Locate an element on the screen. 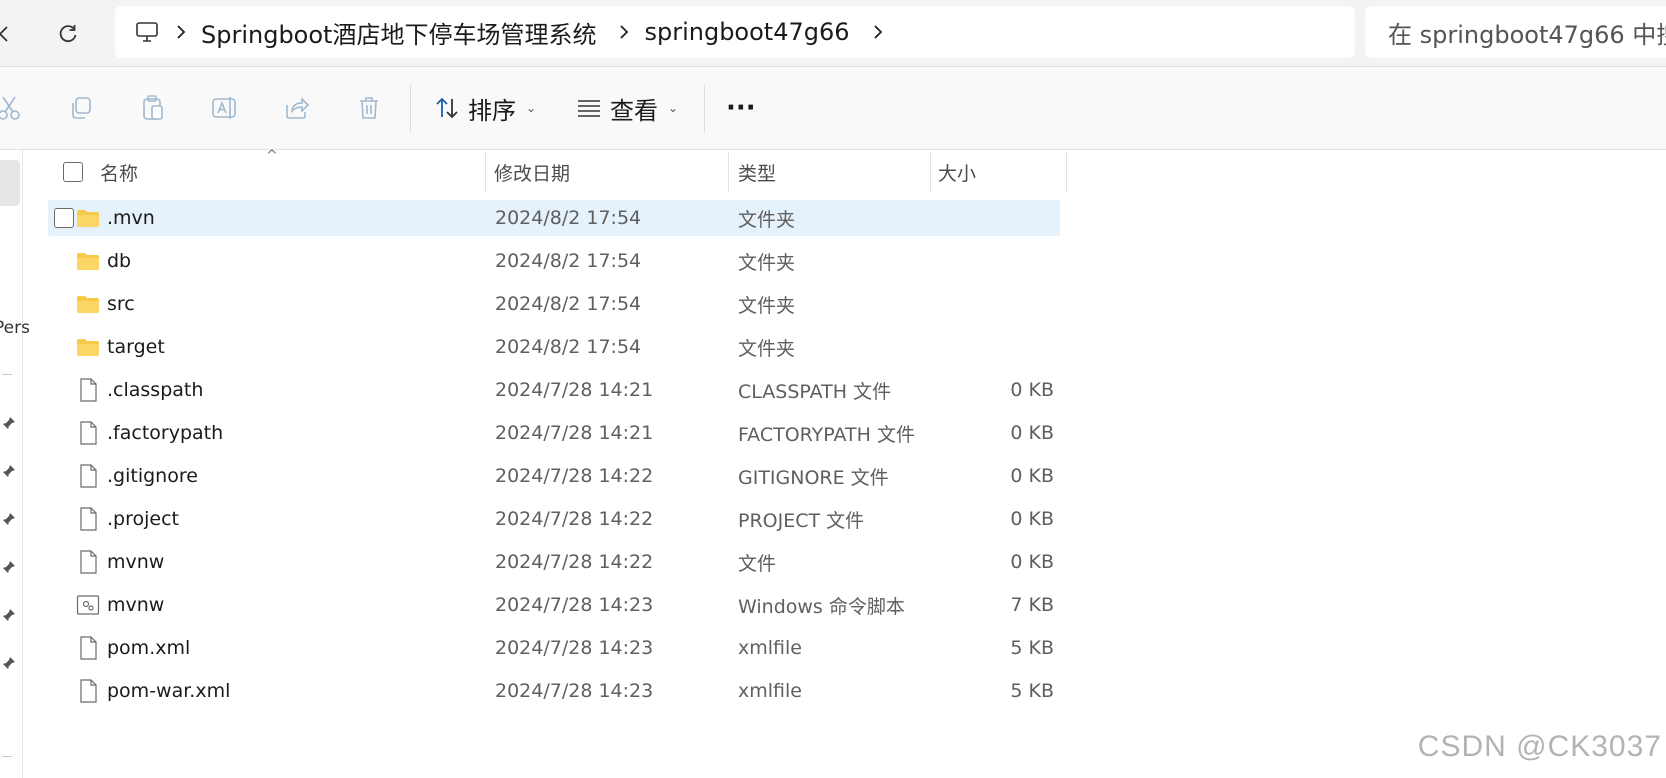 Image resolution: width=1666 pixels, height=778 pixels. file-name: .gitignore is located at coordinates (152, 476).